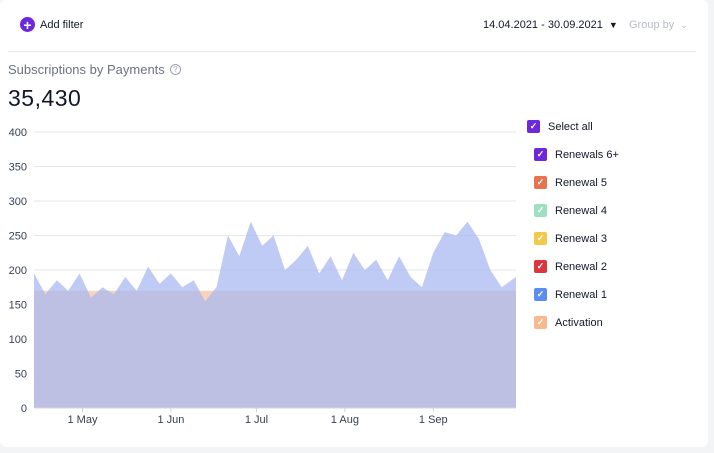 The width and height of the screenshot is (714, 453). Describe the element at coordinates (581, 182) in the screenshot. I see `legend-label: Renewal 5` at that location.